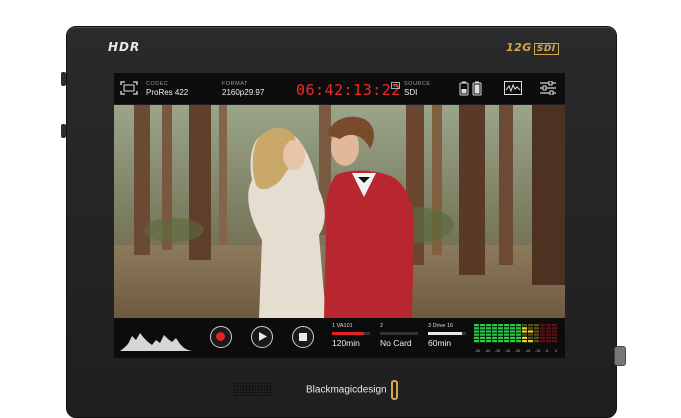 This screenshot has height=418, width=681. What do you see at coordinates (332, 390) in the screenshot?
I see `brand-text-prefix: Blackmagic` at bounding box center [332, 390].